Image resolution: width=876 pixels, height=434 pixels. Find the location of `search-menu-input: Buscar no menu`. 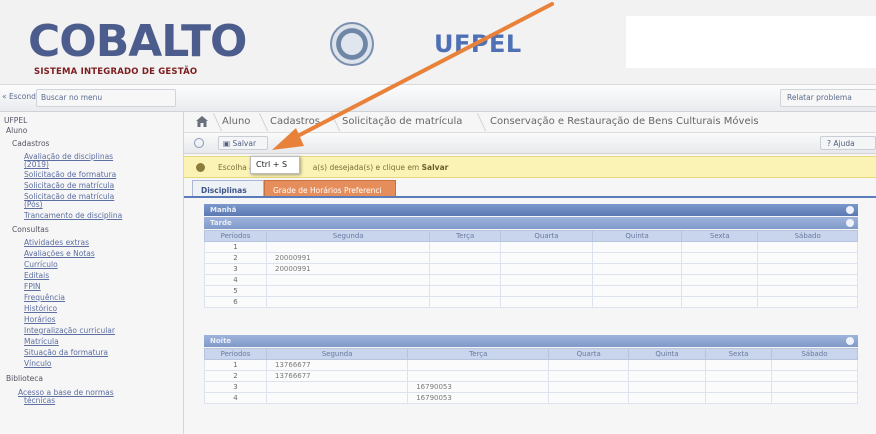

search-menu-input: Buscar no menu is located at coordinates (106, 98).